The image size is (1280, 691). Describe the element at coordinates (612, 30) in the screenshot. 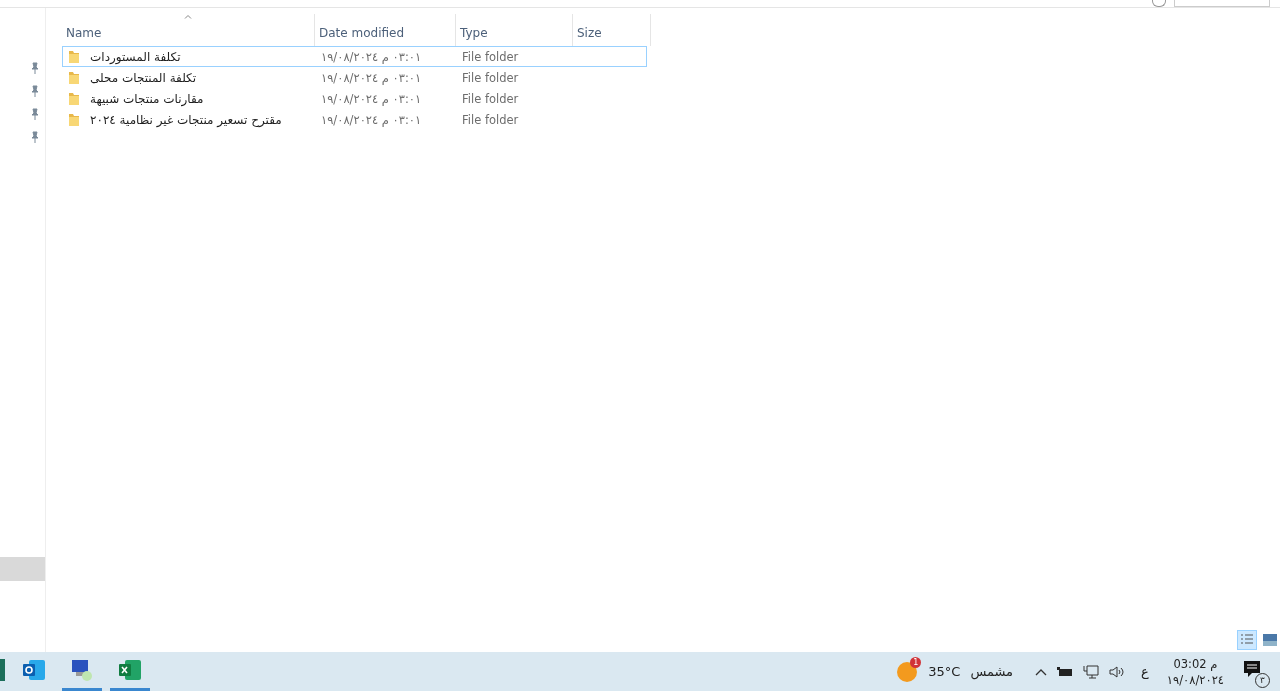

I see `column-header: Size` at that location.